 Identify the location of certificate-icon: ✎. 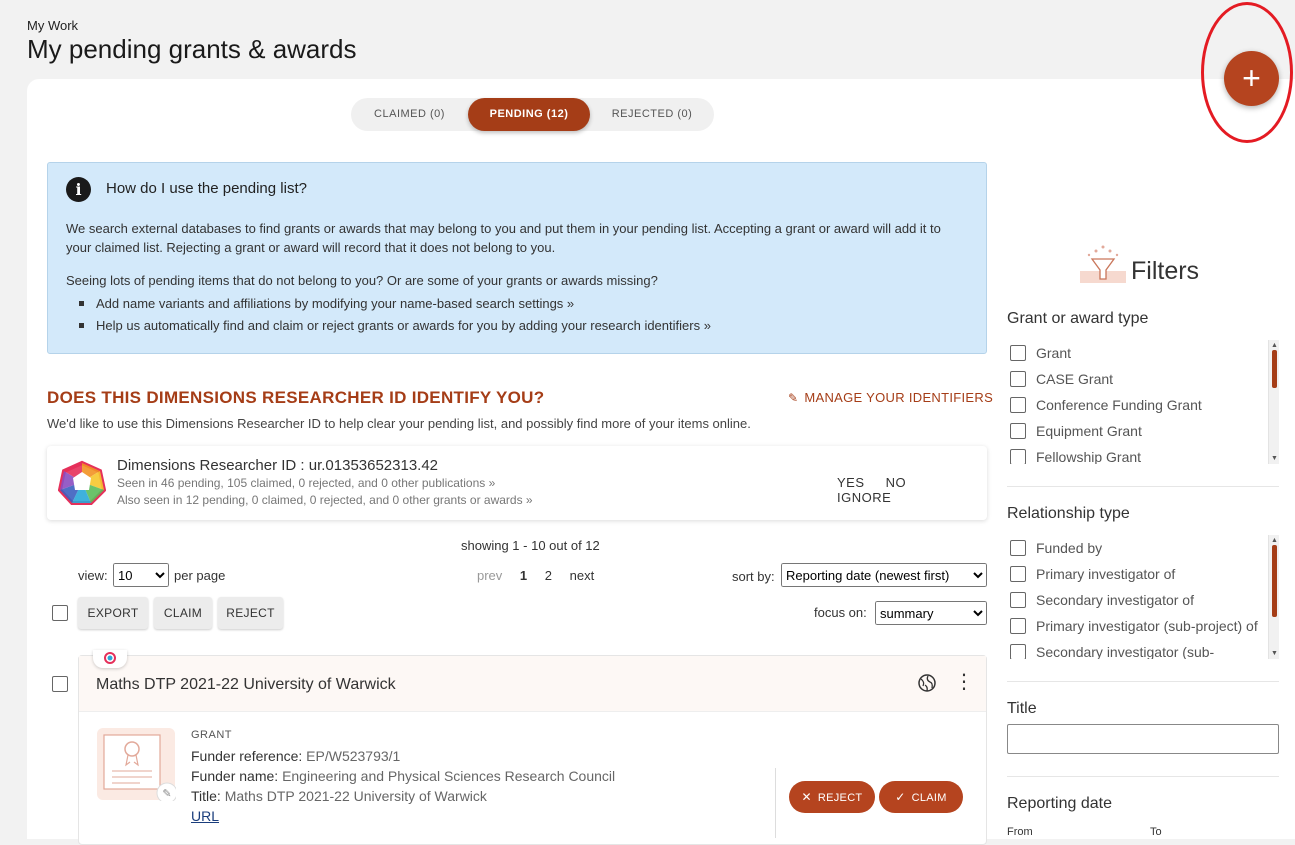
(136, 764).